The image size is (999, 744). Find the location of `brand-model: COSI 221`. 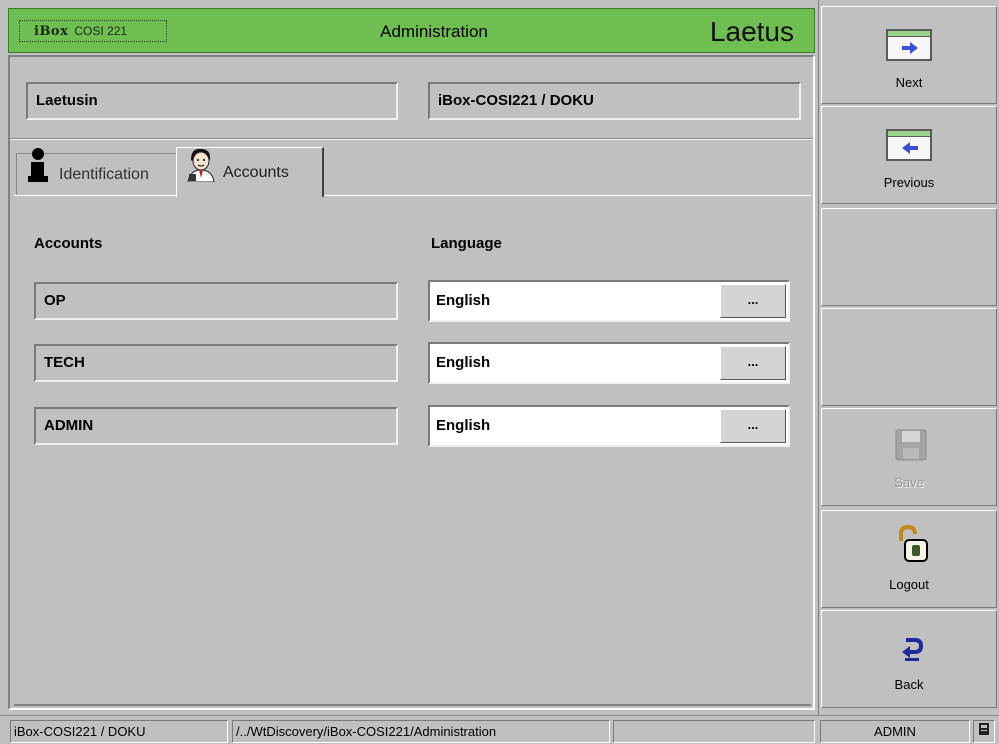

brand-model: COSI 221 is located at coordinates (101, 31).